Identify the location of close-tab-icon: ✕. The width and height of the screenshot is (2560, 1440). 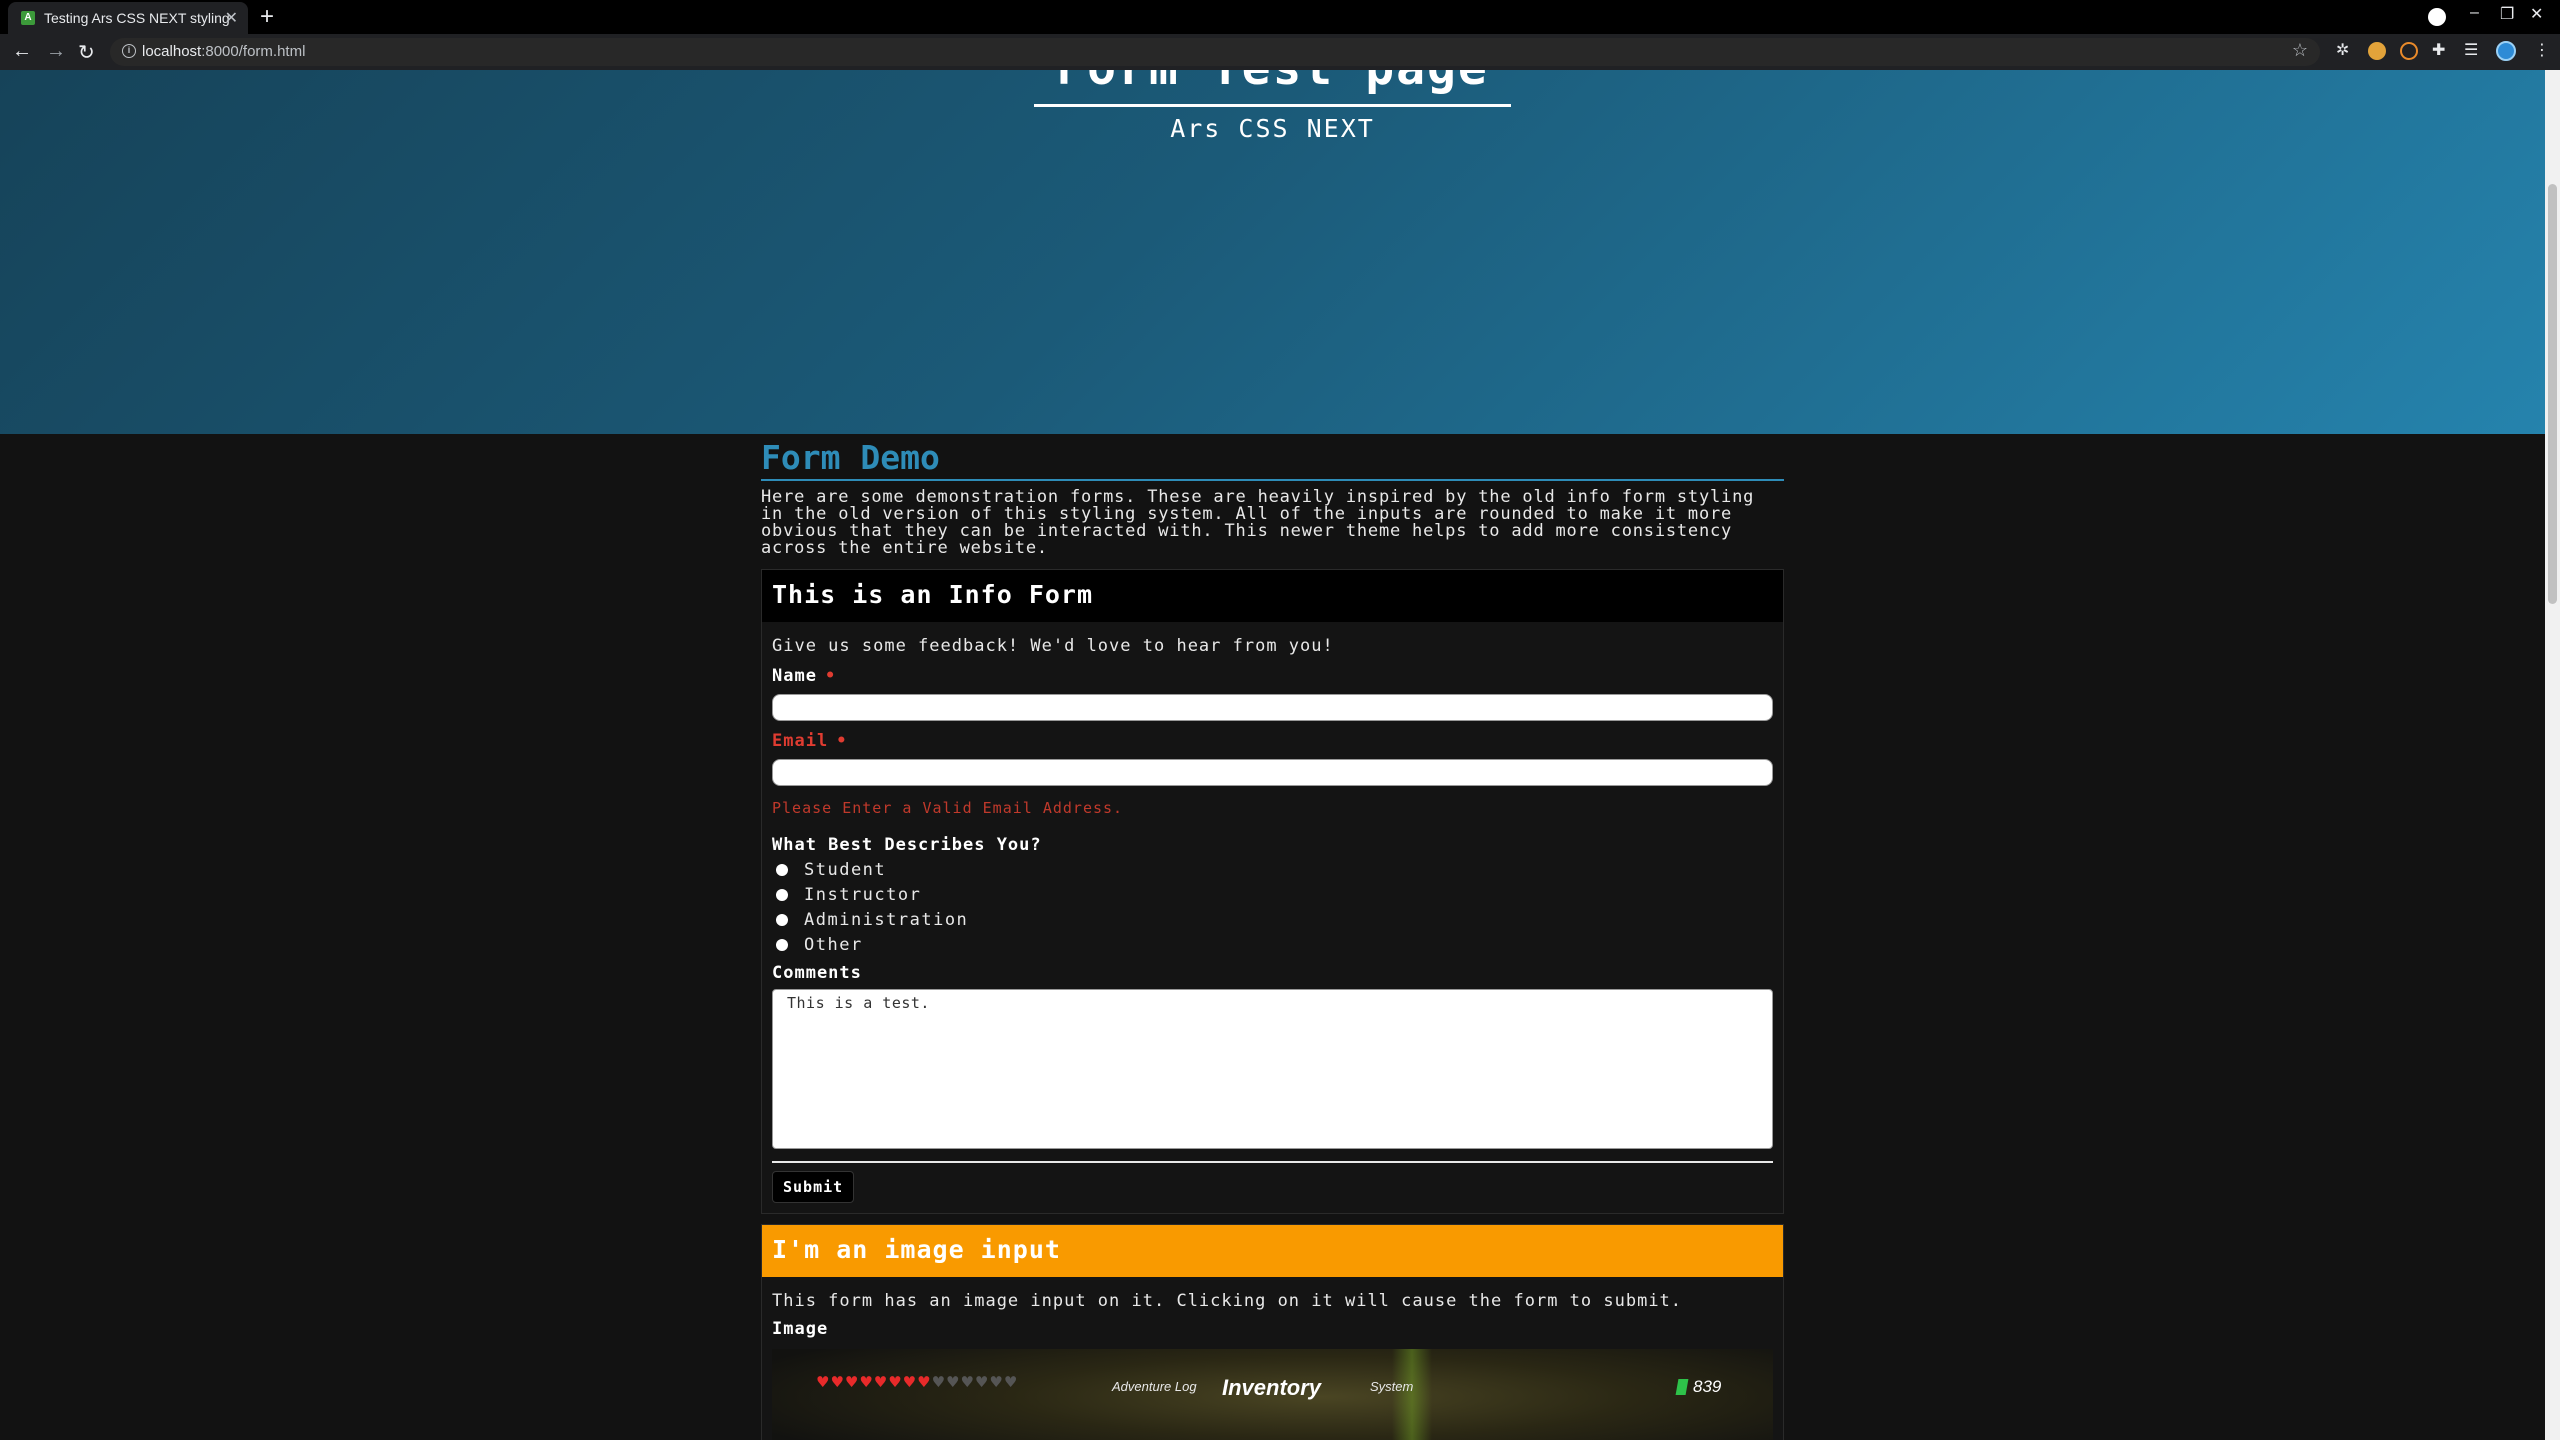
(231, 18).